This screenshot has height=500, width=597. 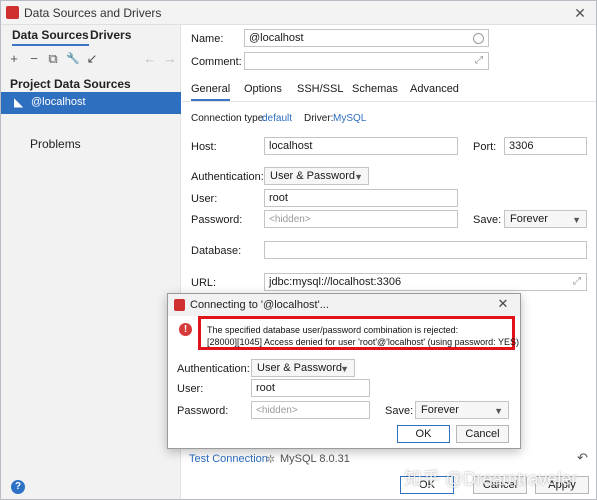 I want to click on remove-icon: −, so click(x=34, y=59).